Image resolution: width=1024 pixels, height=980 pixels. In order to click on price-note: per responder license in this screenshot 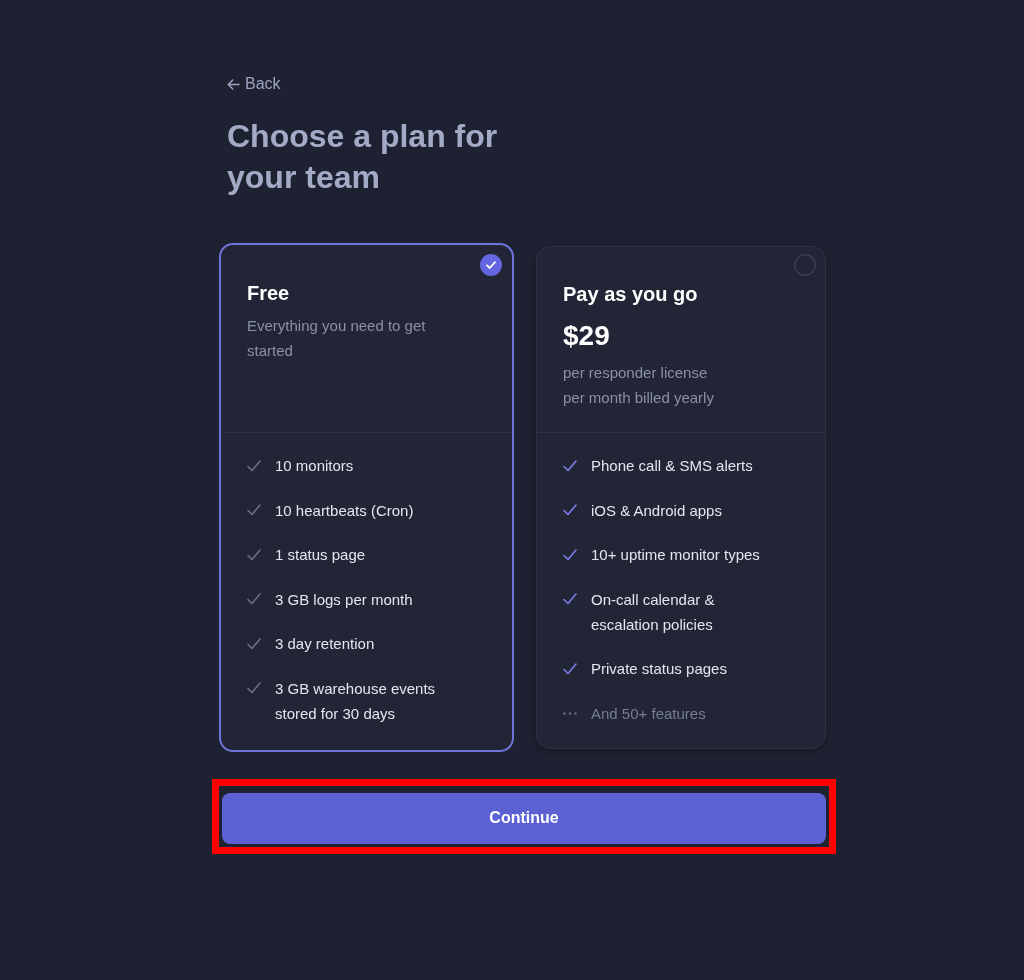, I will do `click(636, 373)`.